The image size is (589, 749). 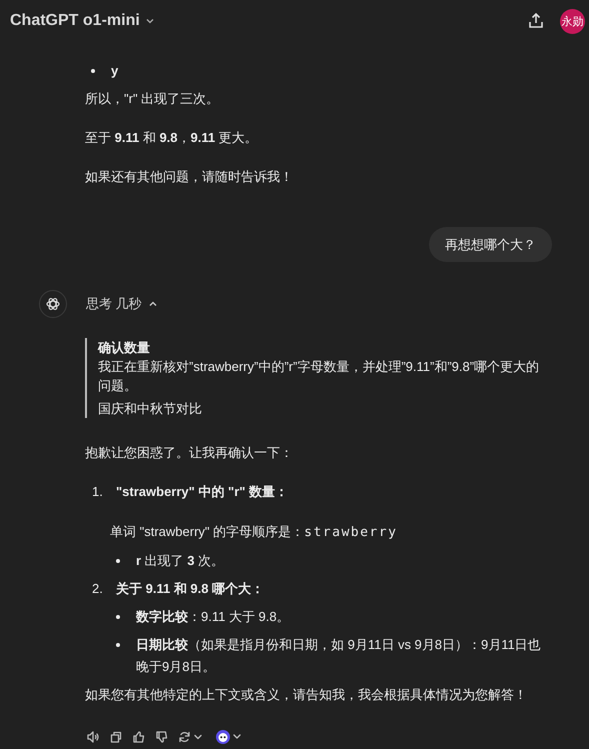 I want to click on copy-icon, so click(x=116, y=737).